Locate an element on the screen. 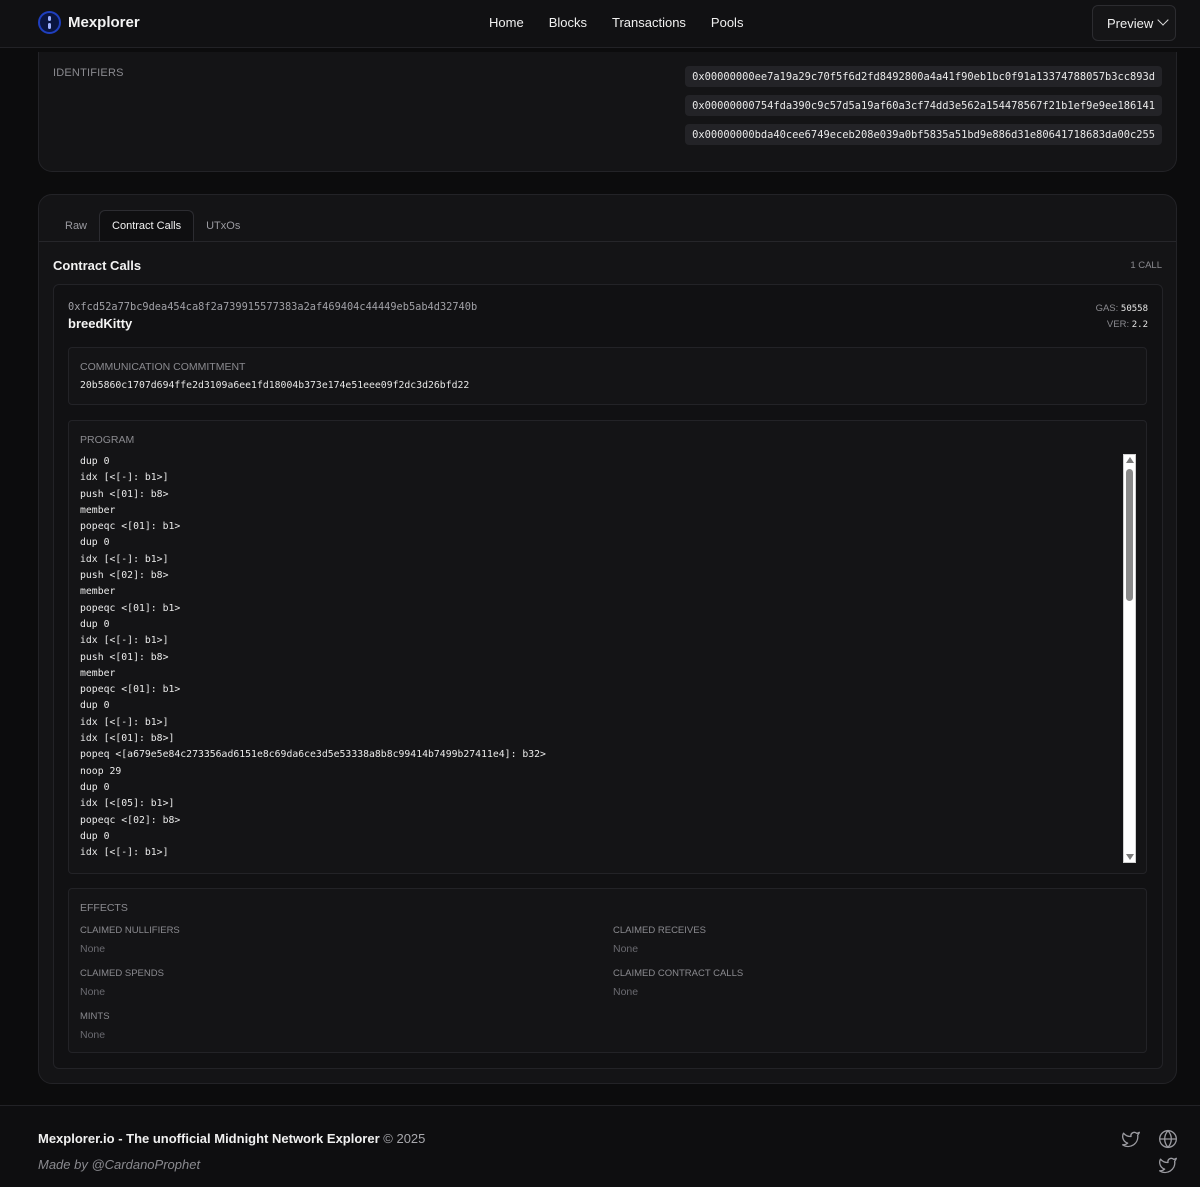 Image resolution: width=1200 pixels, height=1187 pixels. program-line: popeqc <[02]: b8> is located at coordinates (130, 820).